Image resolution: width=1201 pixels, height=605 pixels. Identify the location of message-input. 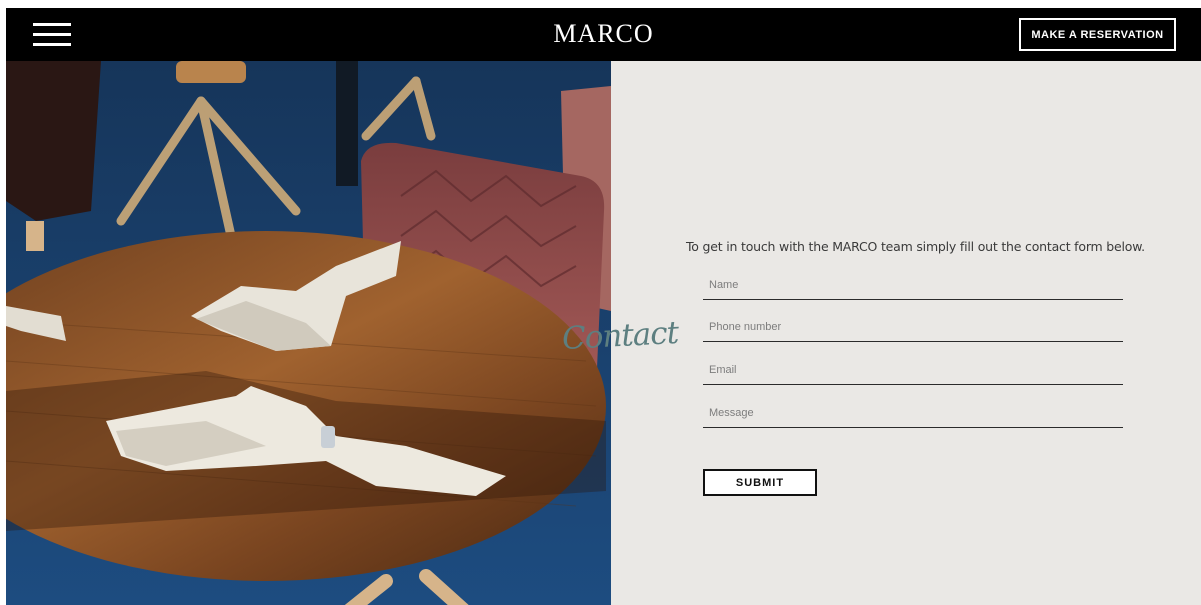
(913, 412).